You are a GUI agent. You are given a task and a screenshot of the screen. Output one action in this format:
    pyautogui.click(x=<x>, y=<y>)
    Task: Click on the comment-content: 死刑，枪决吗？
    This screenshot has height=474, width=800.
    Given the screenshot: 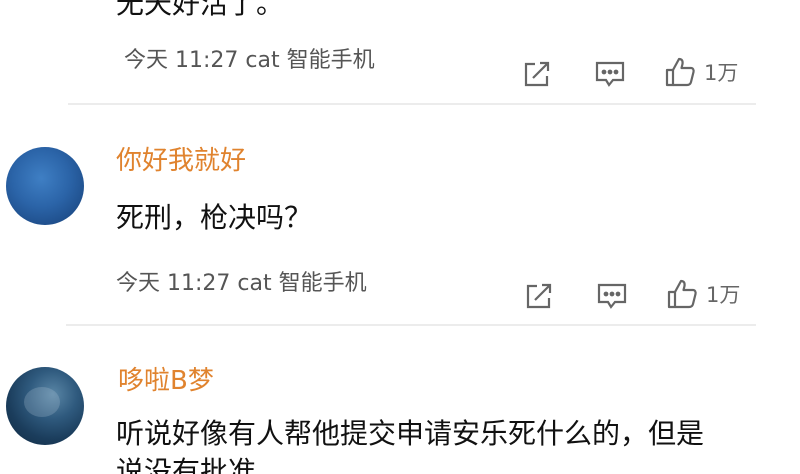 What is the action you would take?
    pyautogui.click(x=214, y=217)
    